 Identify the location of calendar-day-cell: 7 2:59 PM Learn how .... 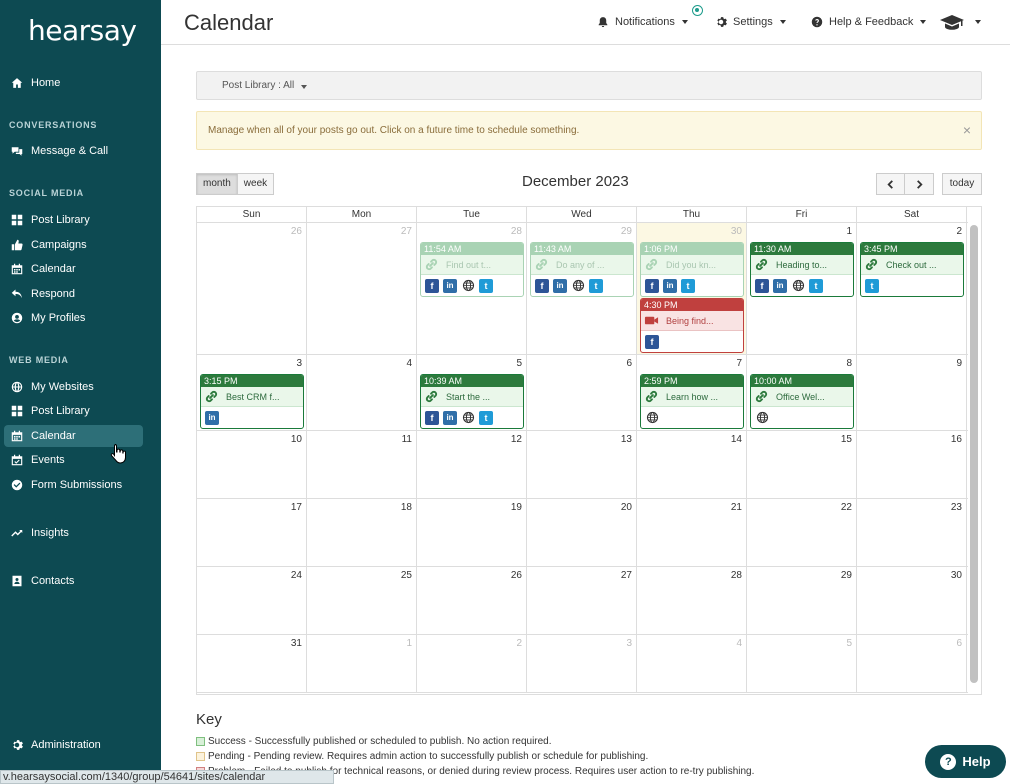
(692, 392).